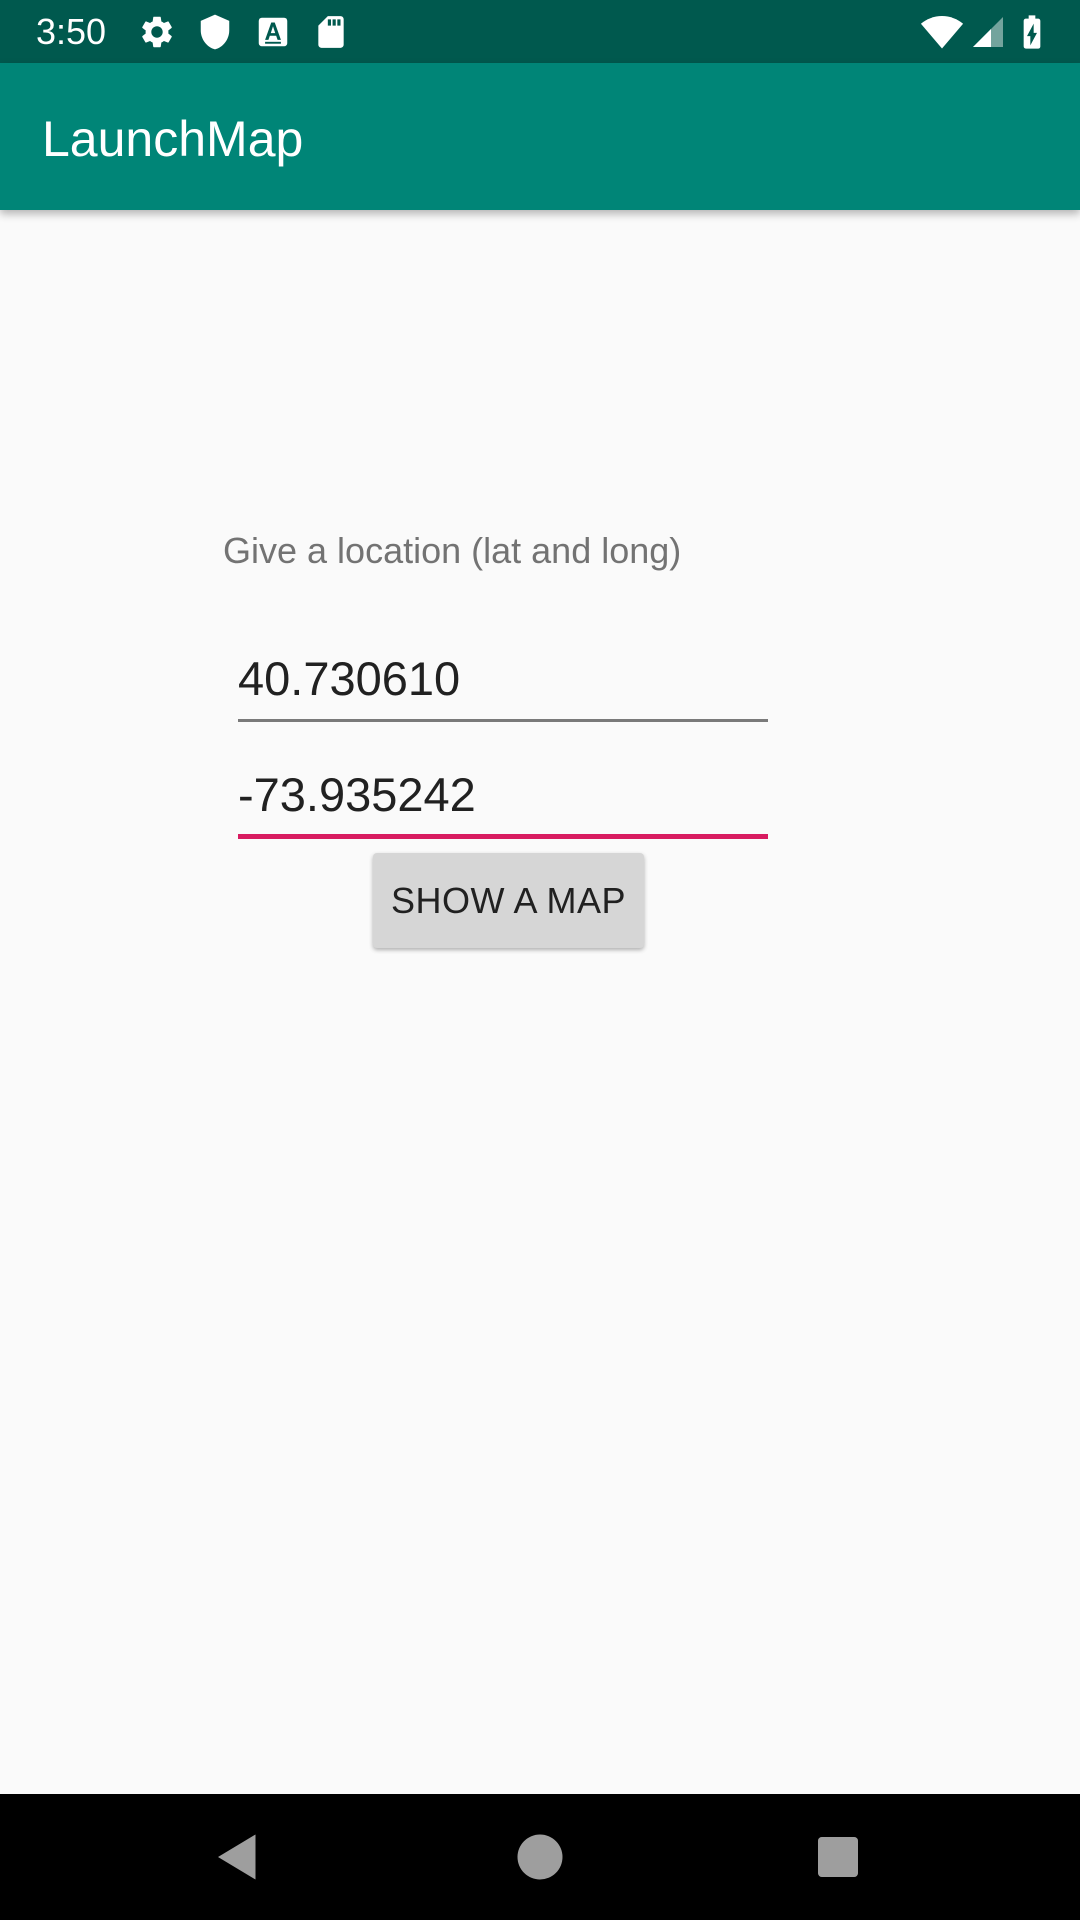  What do you see at coordinates (503, 798) in the screenshot?
I see `longitude-input: -73.935242` at bounding box center [503, 798].